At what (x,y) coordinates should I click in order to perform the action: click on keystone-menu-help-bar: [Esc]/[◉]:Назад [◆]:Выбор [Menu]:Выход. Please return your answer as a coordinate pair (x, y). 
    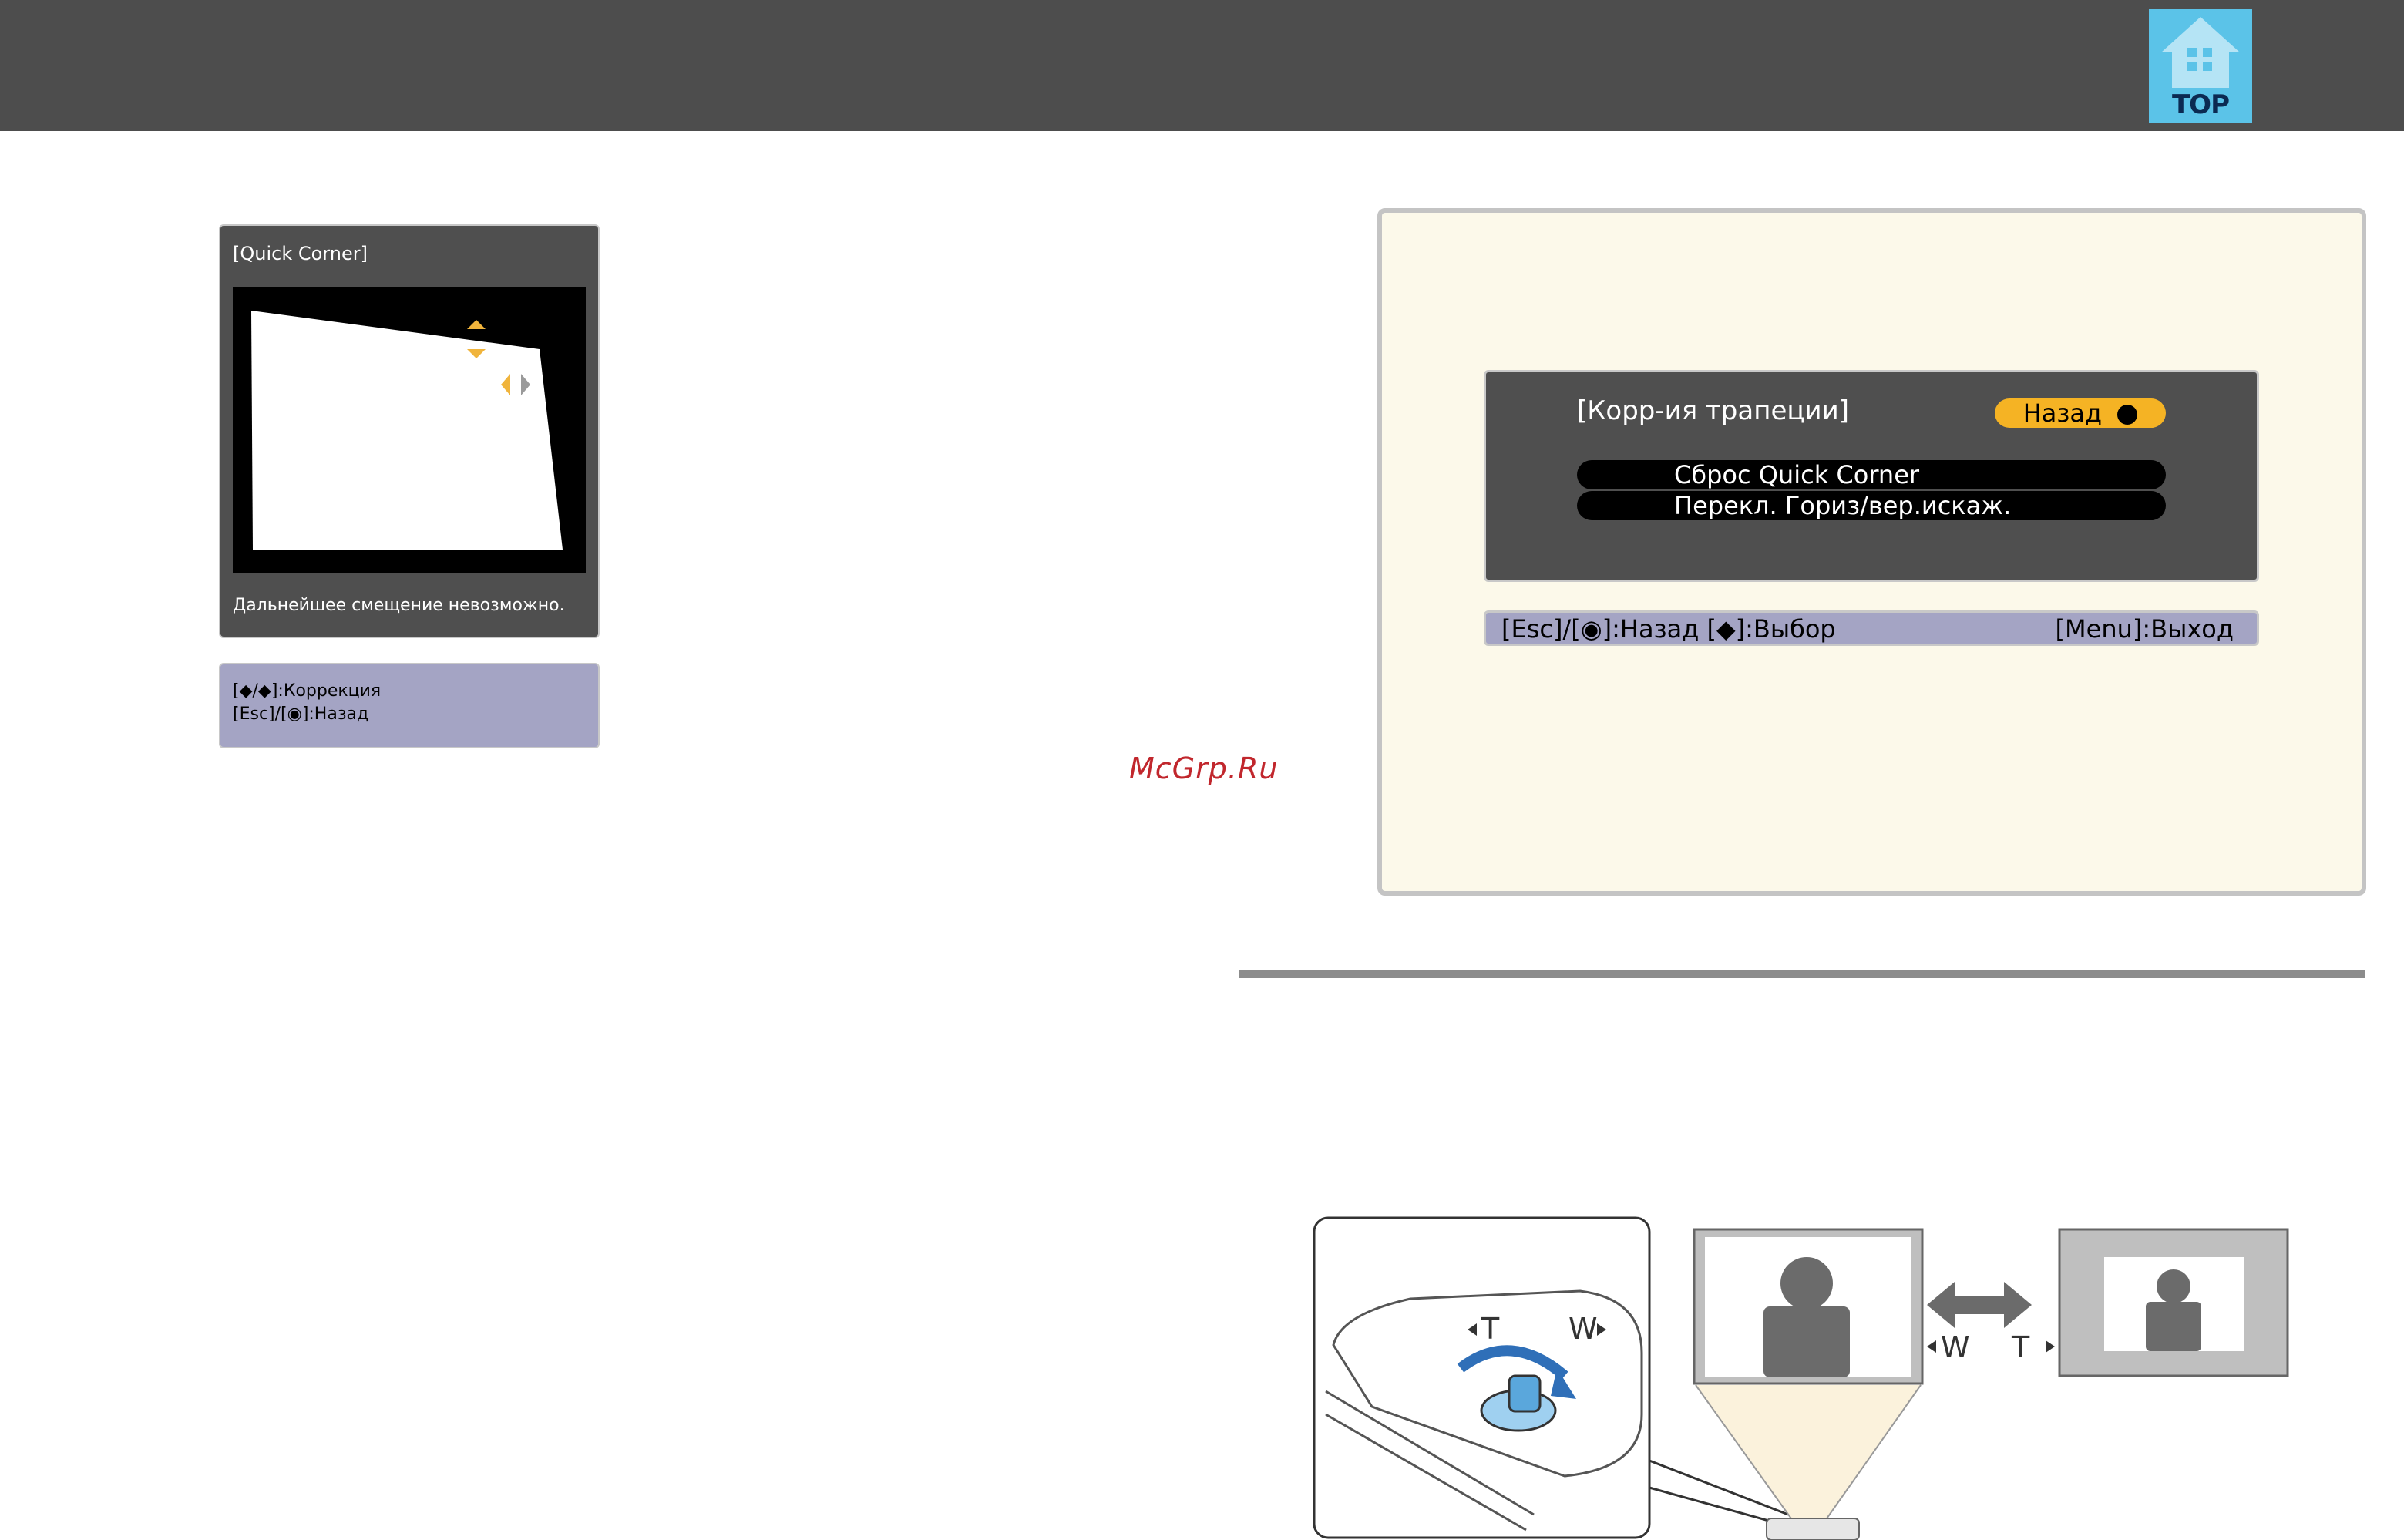
    Looking at the image, I should click on (1872, 628).